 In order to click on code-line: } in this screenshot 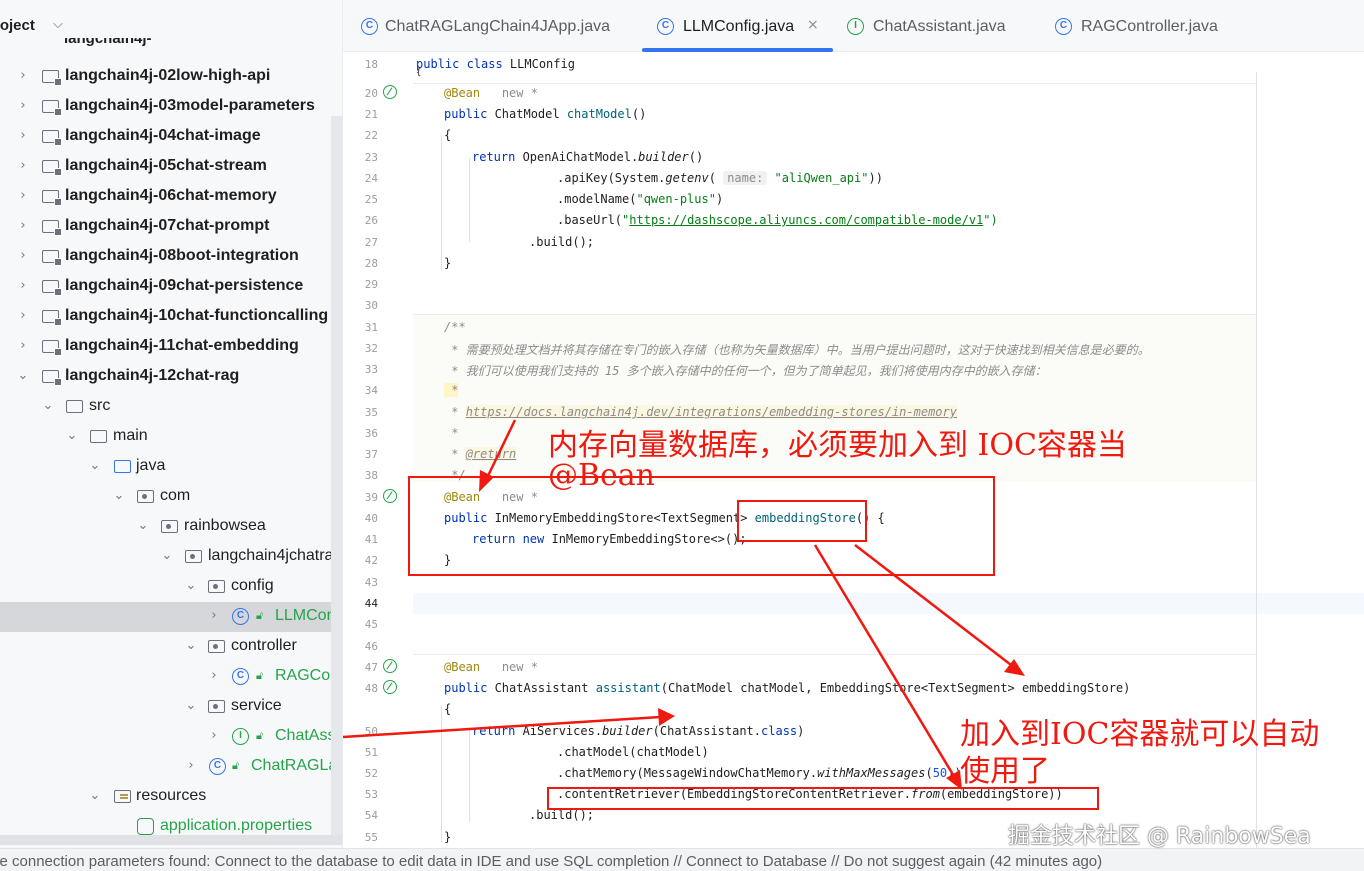, I will do `click(448, 263)`.